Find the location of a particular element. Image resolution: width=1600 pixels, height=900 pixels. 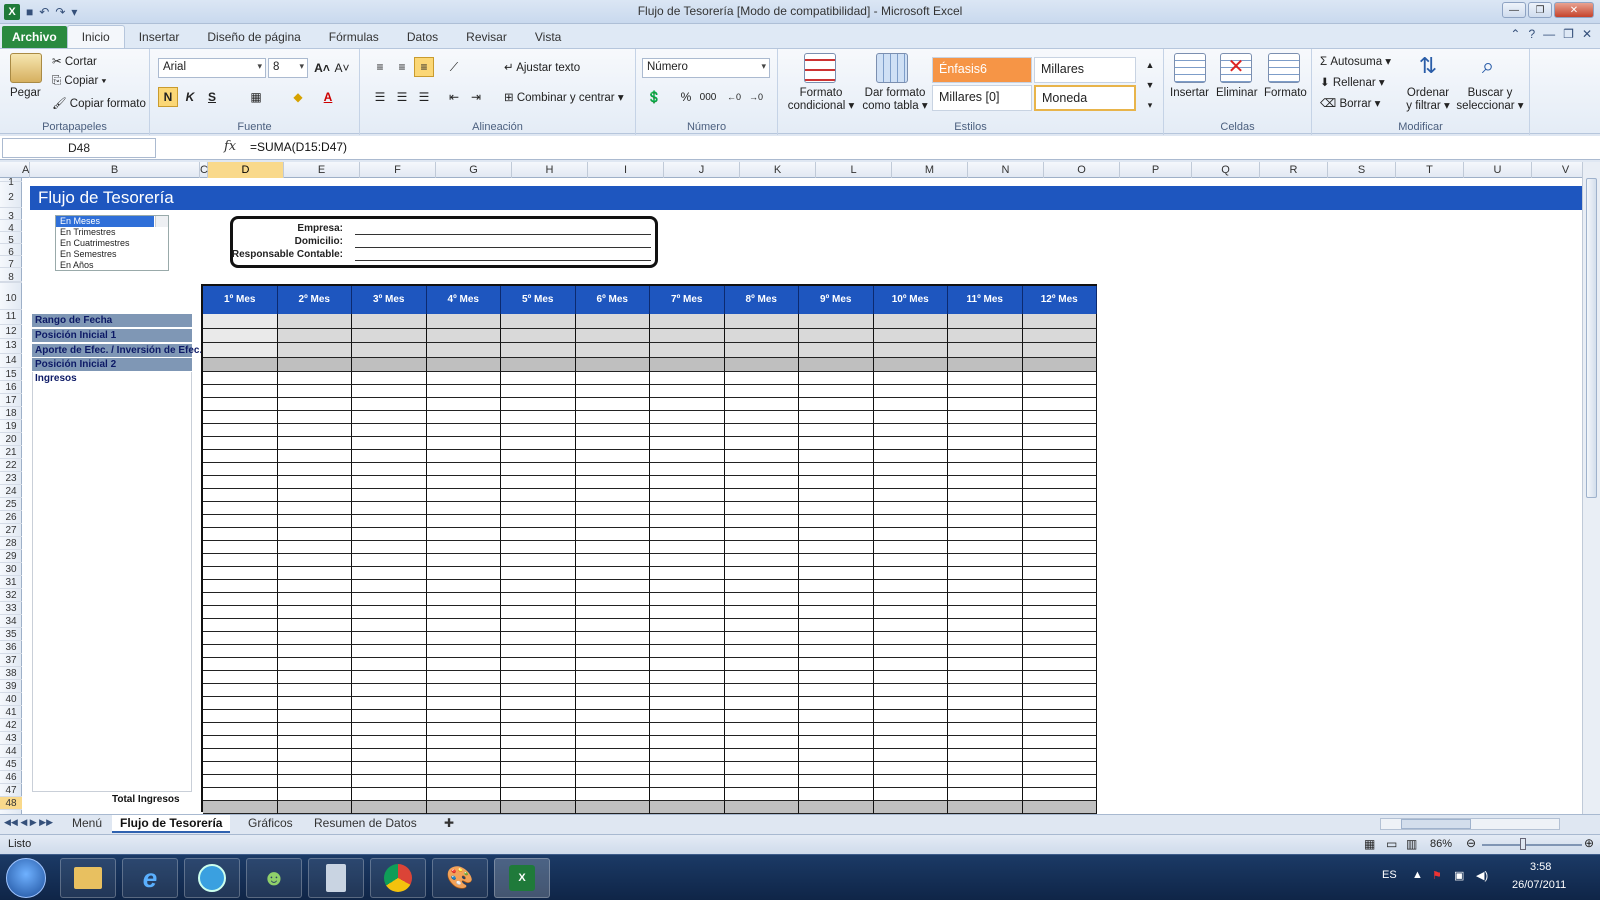

row-header: 11 is located at coordinates (11, 317).